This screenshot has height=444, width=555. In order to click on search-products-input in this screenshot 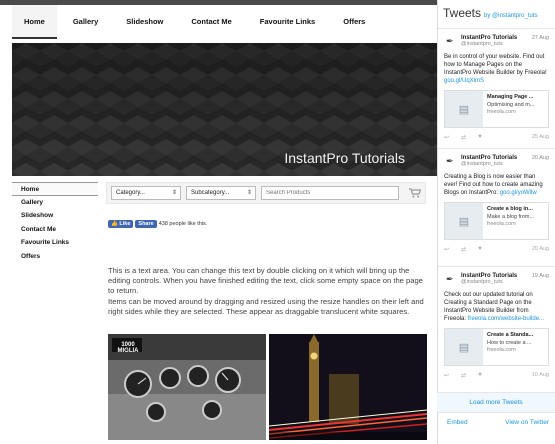, I will do `click(330, 193)`.